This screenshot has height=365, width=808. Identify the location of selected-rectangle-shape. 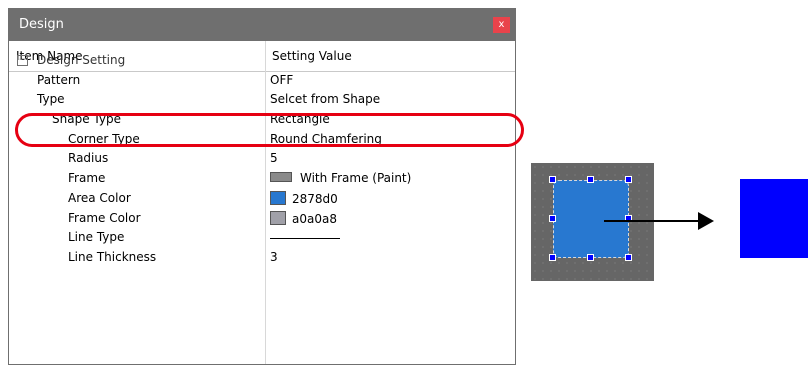
(591, 219).